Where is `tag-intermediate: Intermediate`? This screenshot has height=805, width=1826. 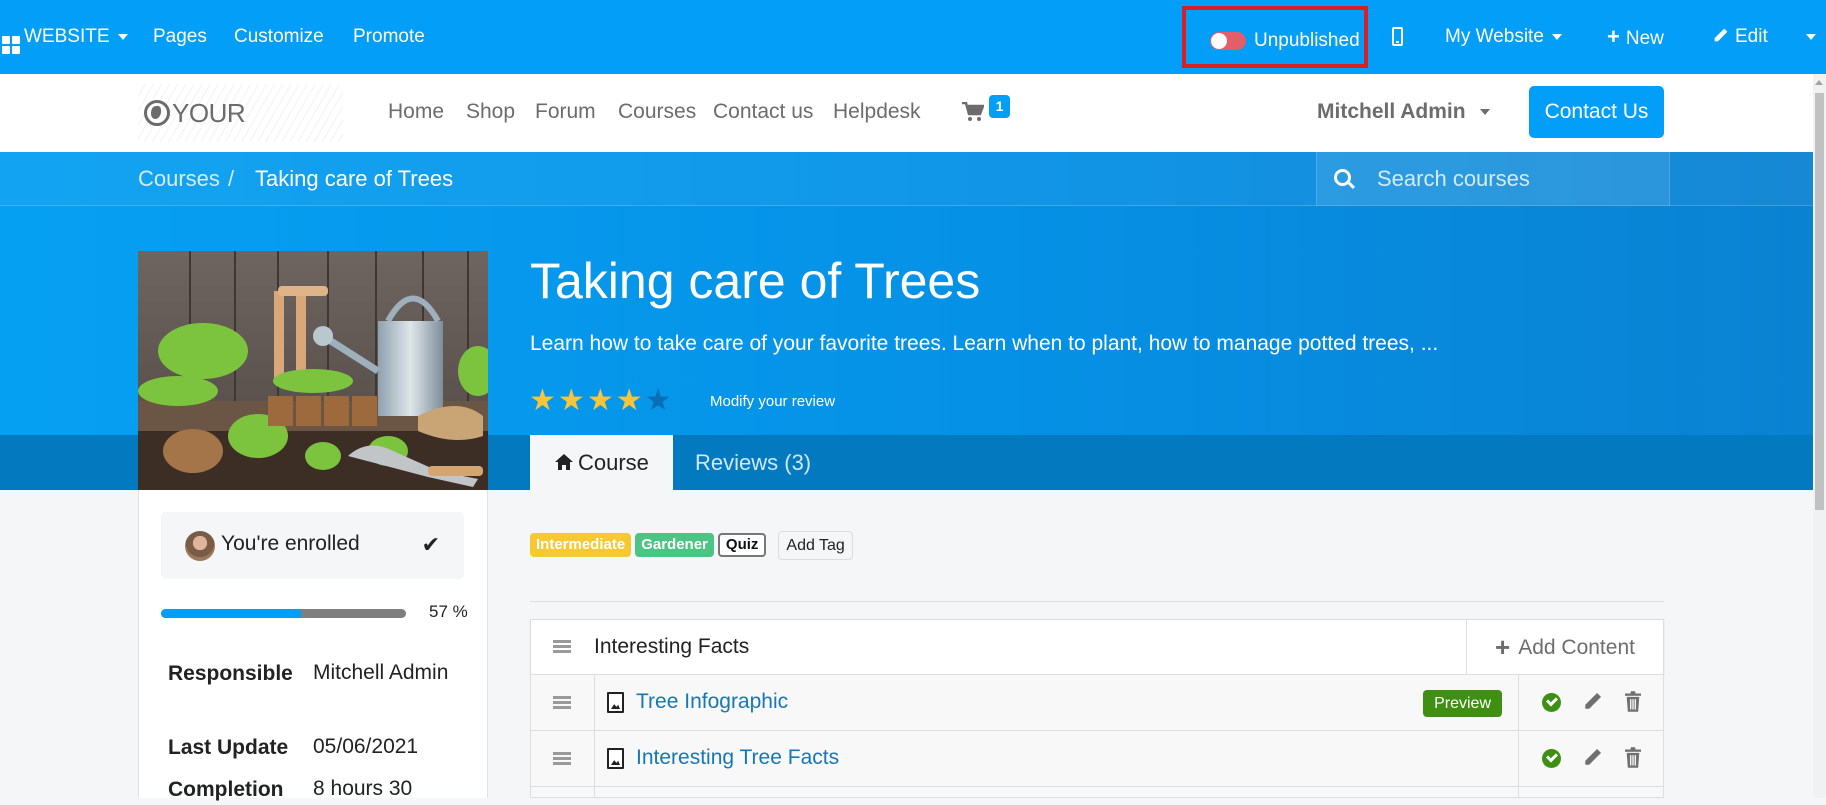 tag-intermediate: Intermediate is located at coordinates (581, 545).